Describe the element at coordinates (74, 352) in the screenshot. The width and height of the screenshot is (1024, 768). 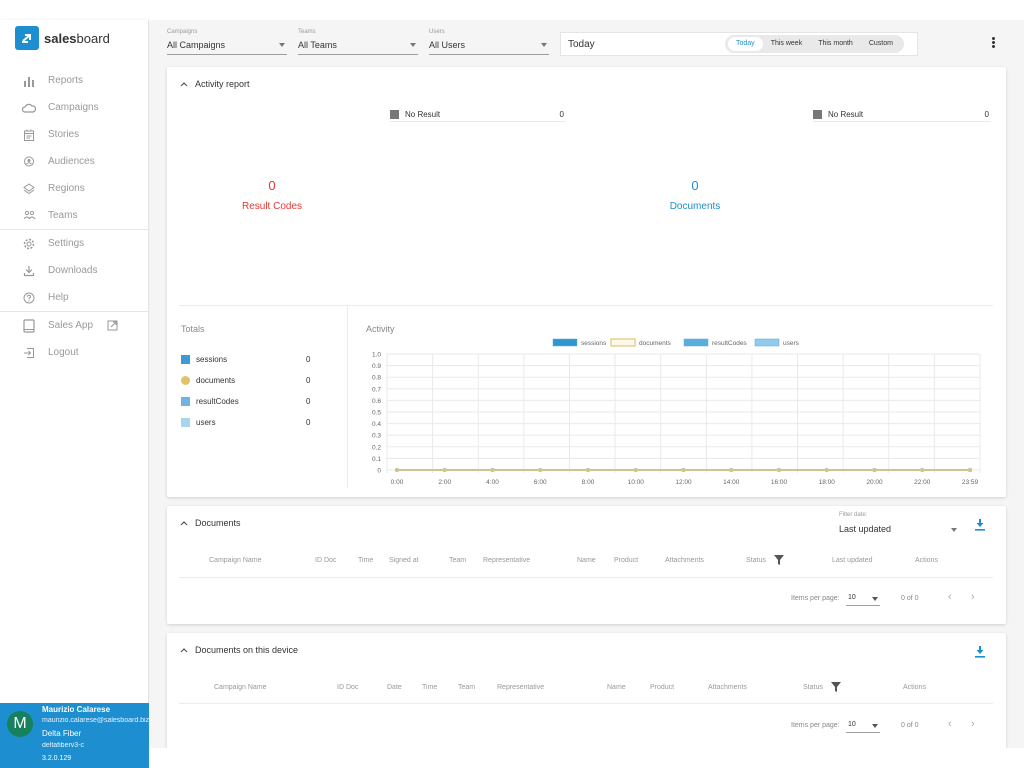
I see `sidebar-item-logout: Logout` at that location.